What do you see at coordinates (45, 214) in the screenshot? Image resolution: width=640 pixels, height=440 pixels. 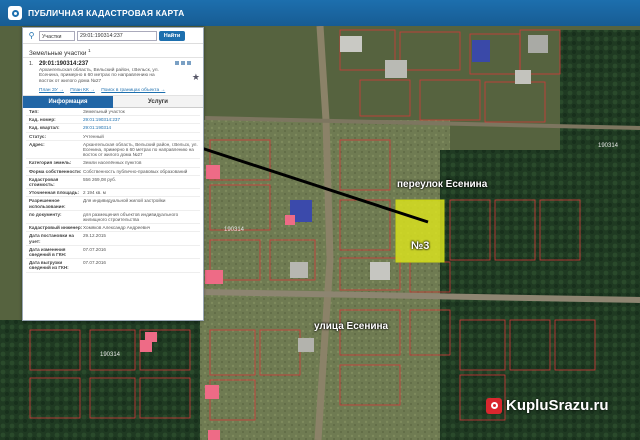 I see `detail-key: по документу:` at bounding box center [45, 214].